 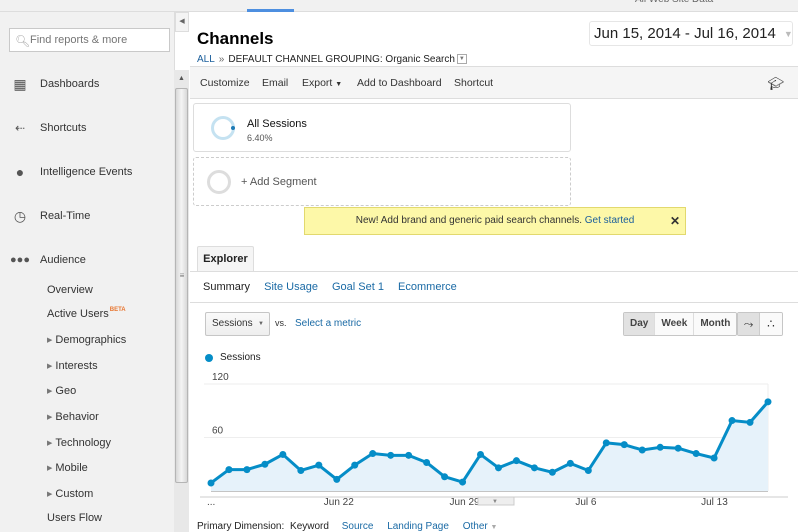 I want to click on sidebar-subitem-users-flow: Users Flow, so click(x=74, y=518).